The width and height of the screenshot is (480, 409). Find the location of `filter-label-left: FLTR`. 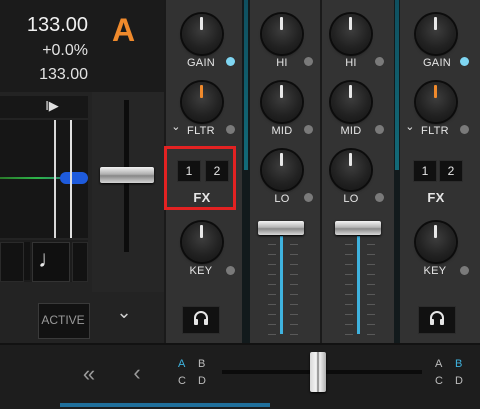

filter-label-left: FLTR is located at coordinates (201, 131).